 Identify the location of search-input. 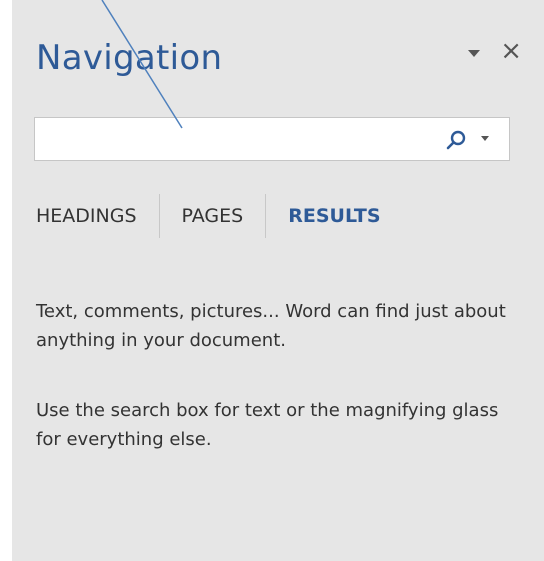
(235, 139).